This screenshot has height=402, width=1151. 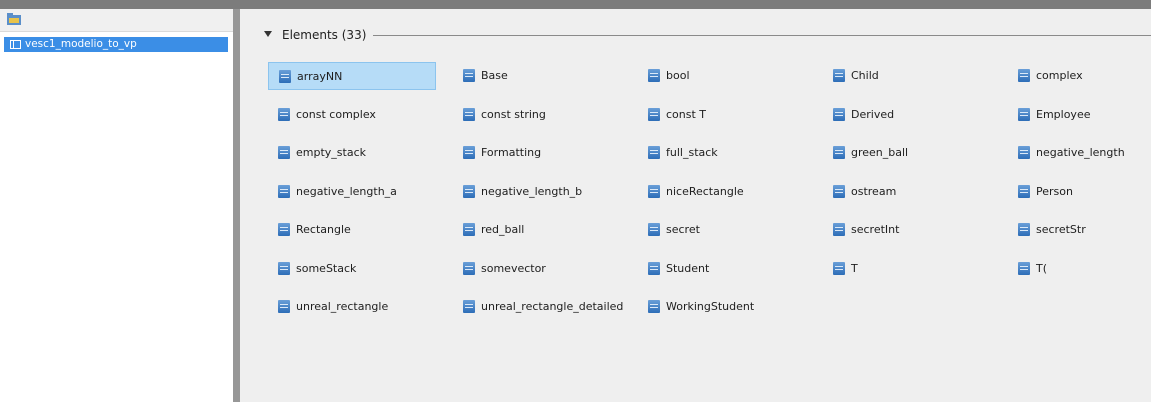 What do you see at coordinates (326, 268) in the screenshot?
I see `element-label: someStack` at bounding box center [326, 268].